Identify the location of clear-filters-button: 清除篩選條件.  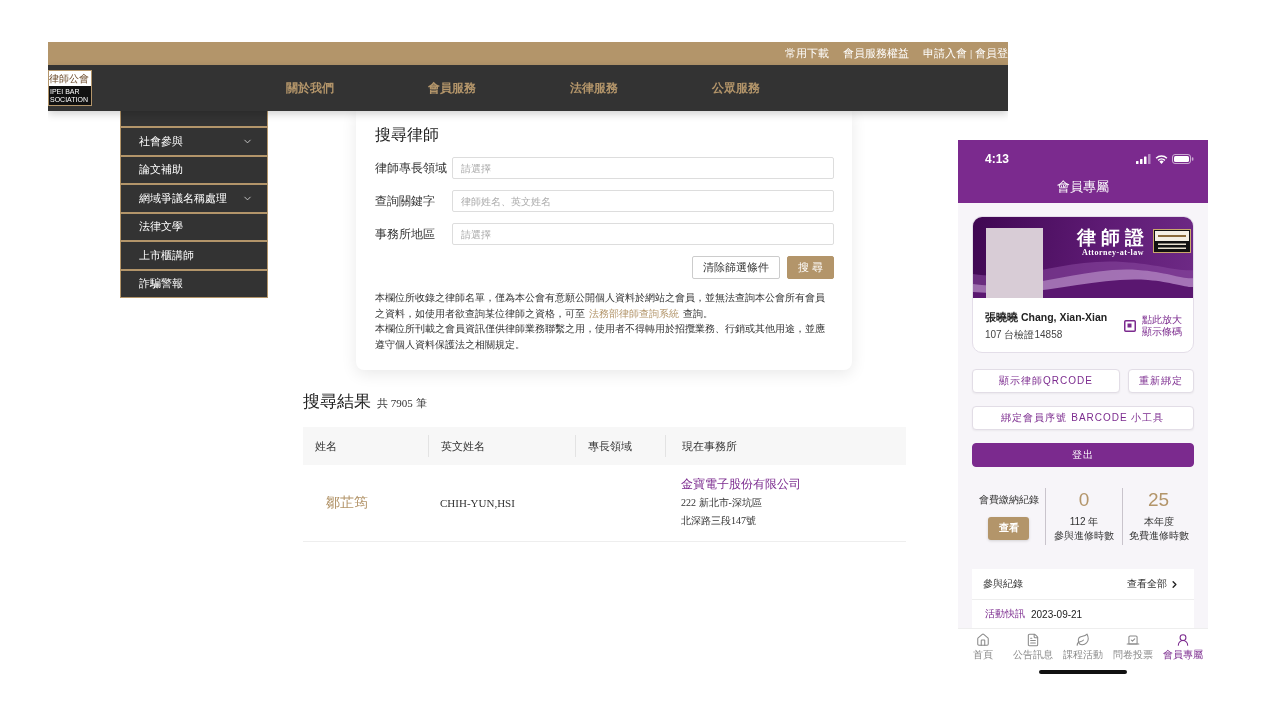
(736, 267).